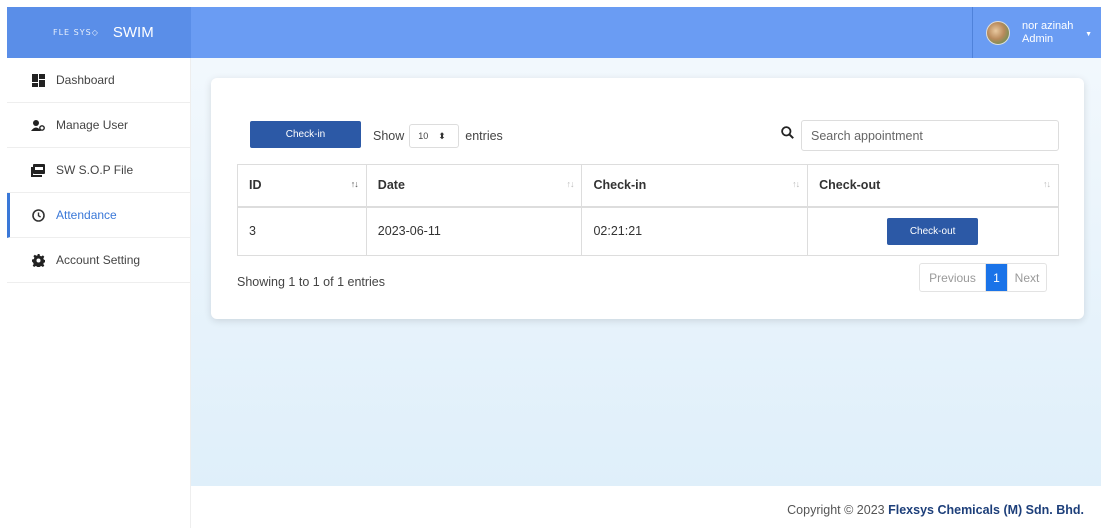 This screenshot has height=528, width=1101. I want to click on sidebar-item-dashboard: Dashboard, so click(98, 80).